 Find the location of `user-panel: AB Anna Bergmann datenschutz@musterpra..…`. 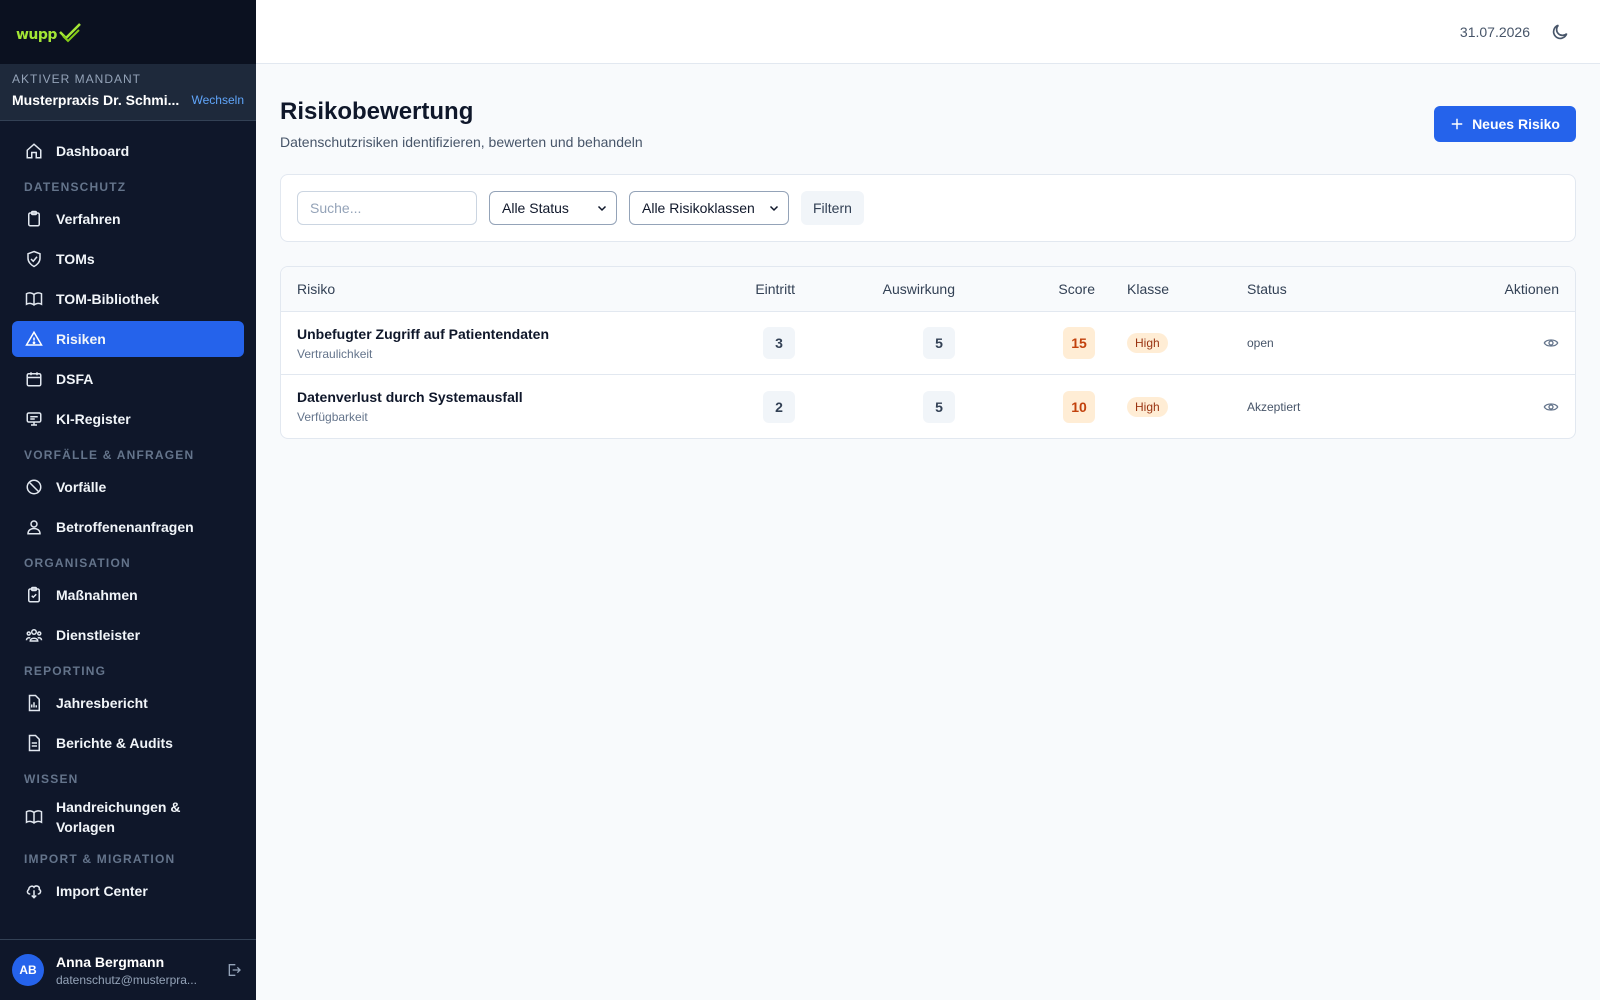

user-panel: AB Anna Bergmann datenschutz@musterpra..… is located at coordinates (128, 969).